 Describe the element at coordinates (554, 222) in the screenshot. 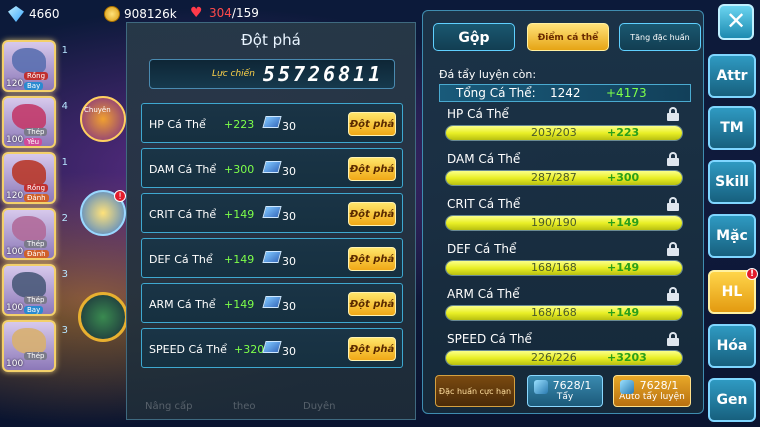

I see `stat-value: 190/190` at that location.